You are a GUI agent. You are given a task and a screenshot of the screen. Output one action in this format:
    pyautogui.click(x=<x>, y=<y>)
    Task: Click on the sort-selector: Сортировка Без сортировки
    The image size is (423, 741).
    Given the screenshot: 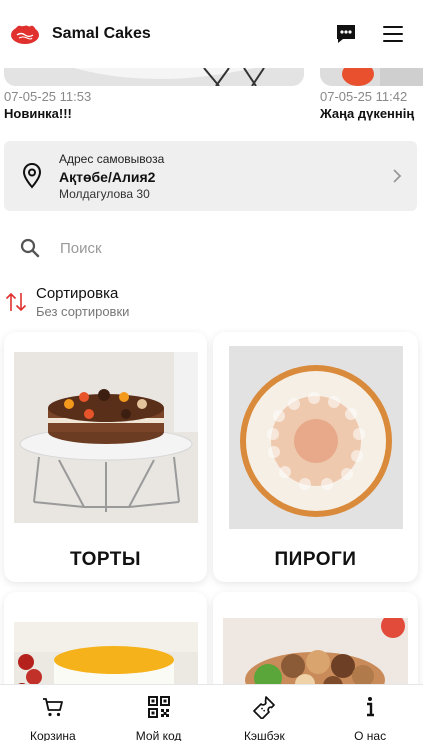 What is the action you would take?
    pyautogui.click(x=66, y=302)
    